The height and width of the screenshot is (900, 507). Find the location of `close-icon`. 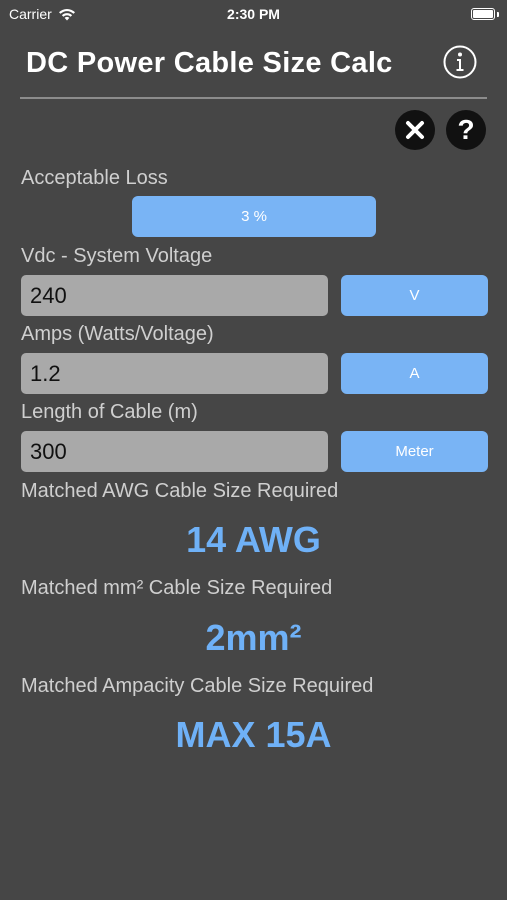

close-icon is located at coordinates (415, 130).